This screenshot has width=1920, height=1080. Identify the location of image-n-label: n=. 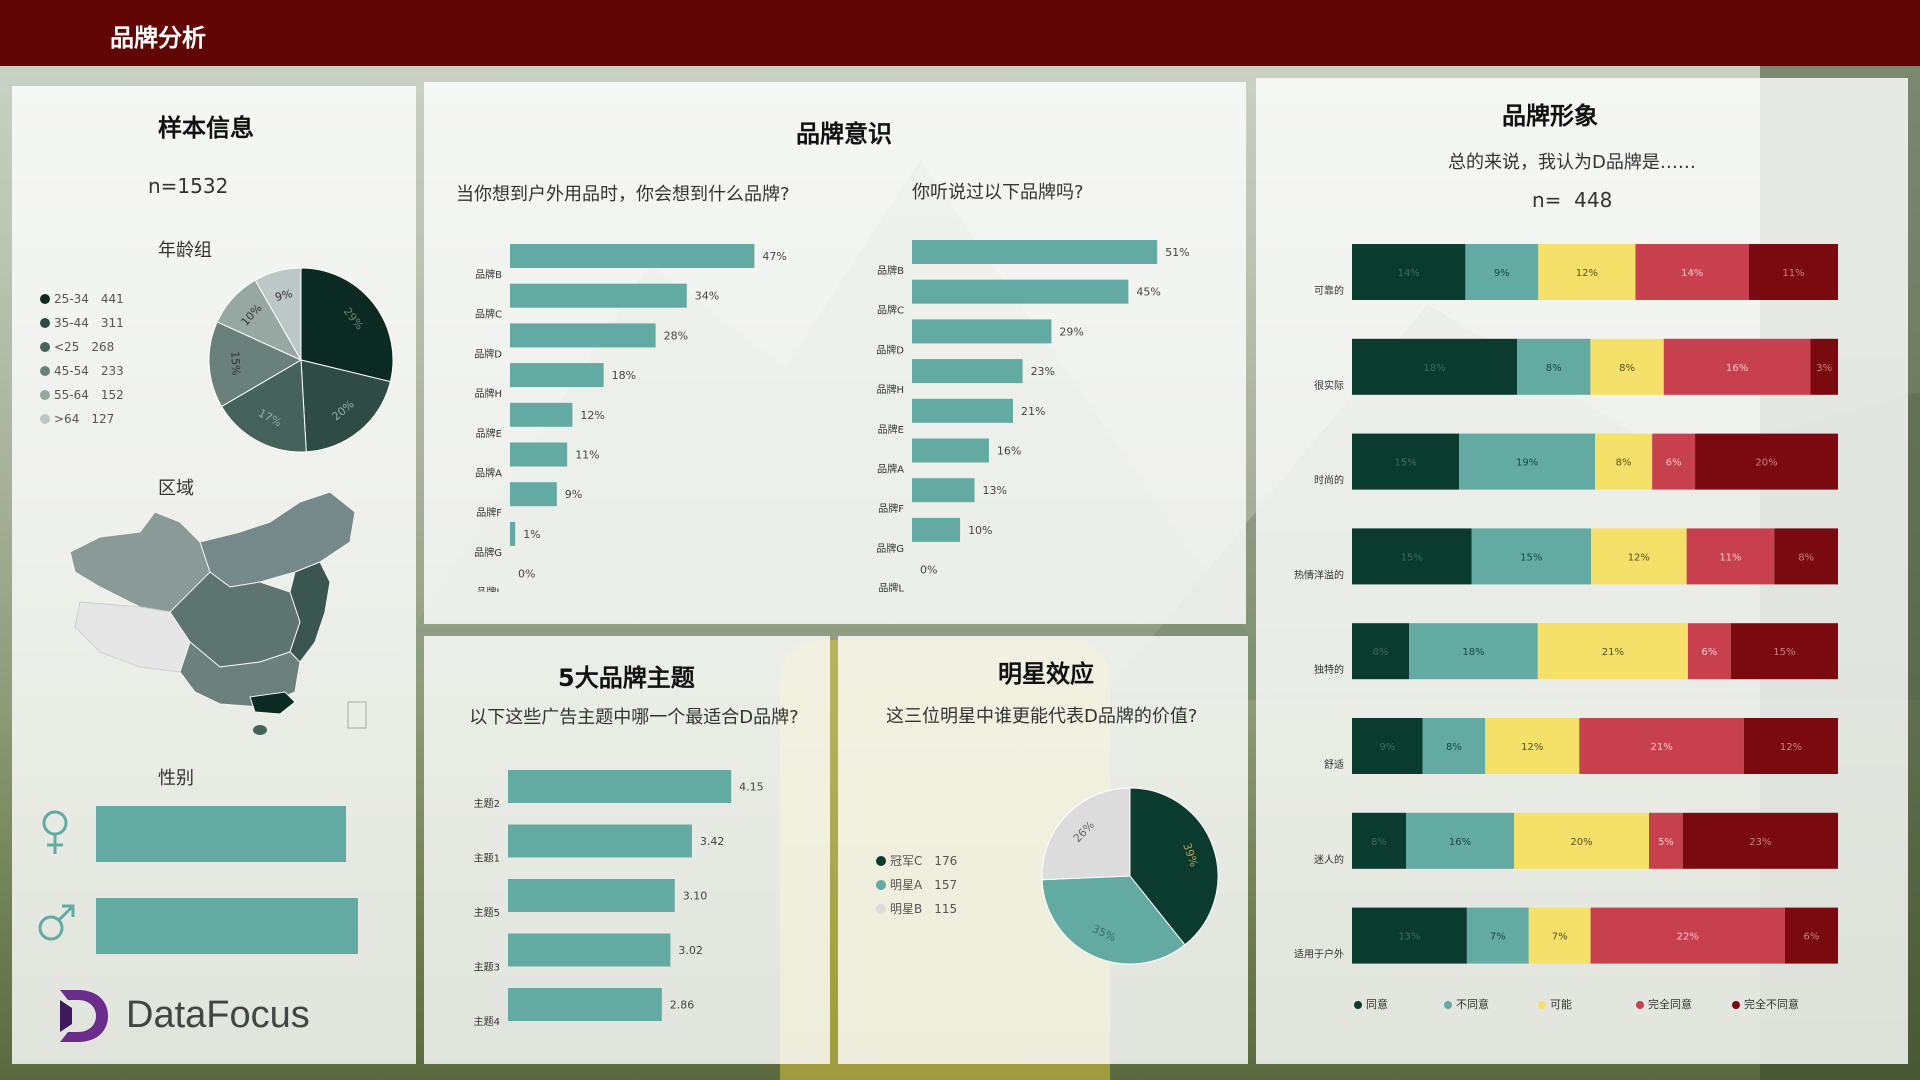
(1547, 200).